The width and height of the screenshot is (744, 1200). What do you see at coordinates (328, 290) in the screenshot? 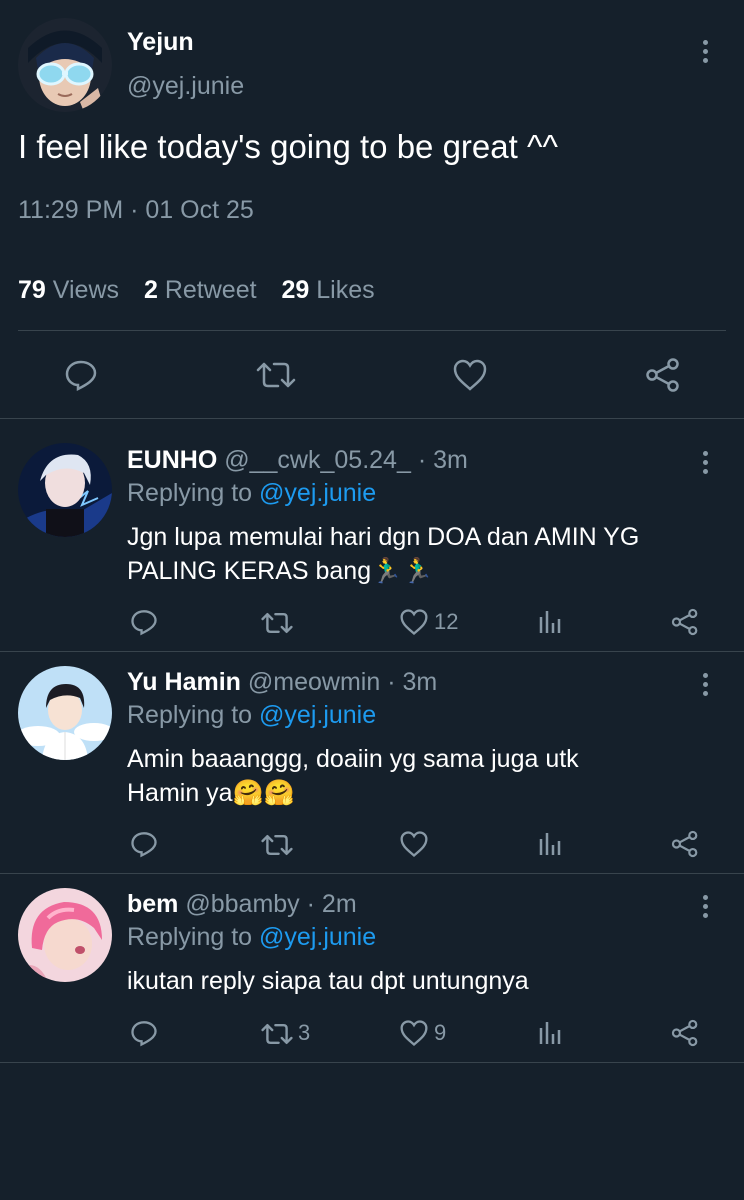
I see `likes-stat: 29 Likes` at bounding box center [328, 290].